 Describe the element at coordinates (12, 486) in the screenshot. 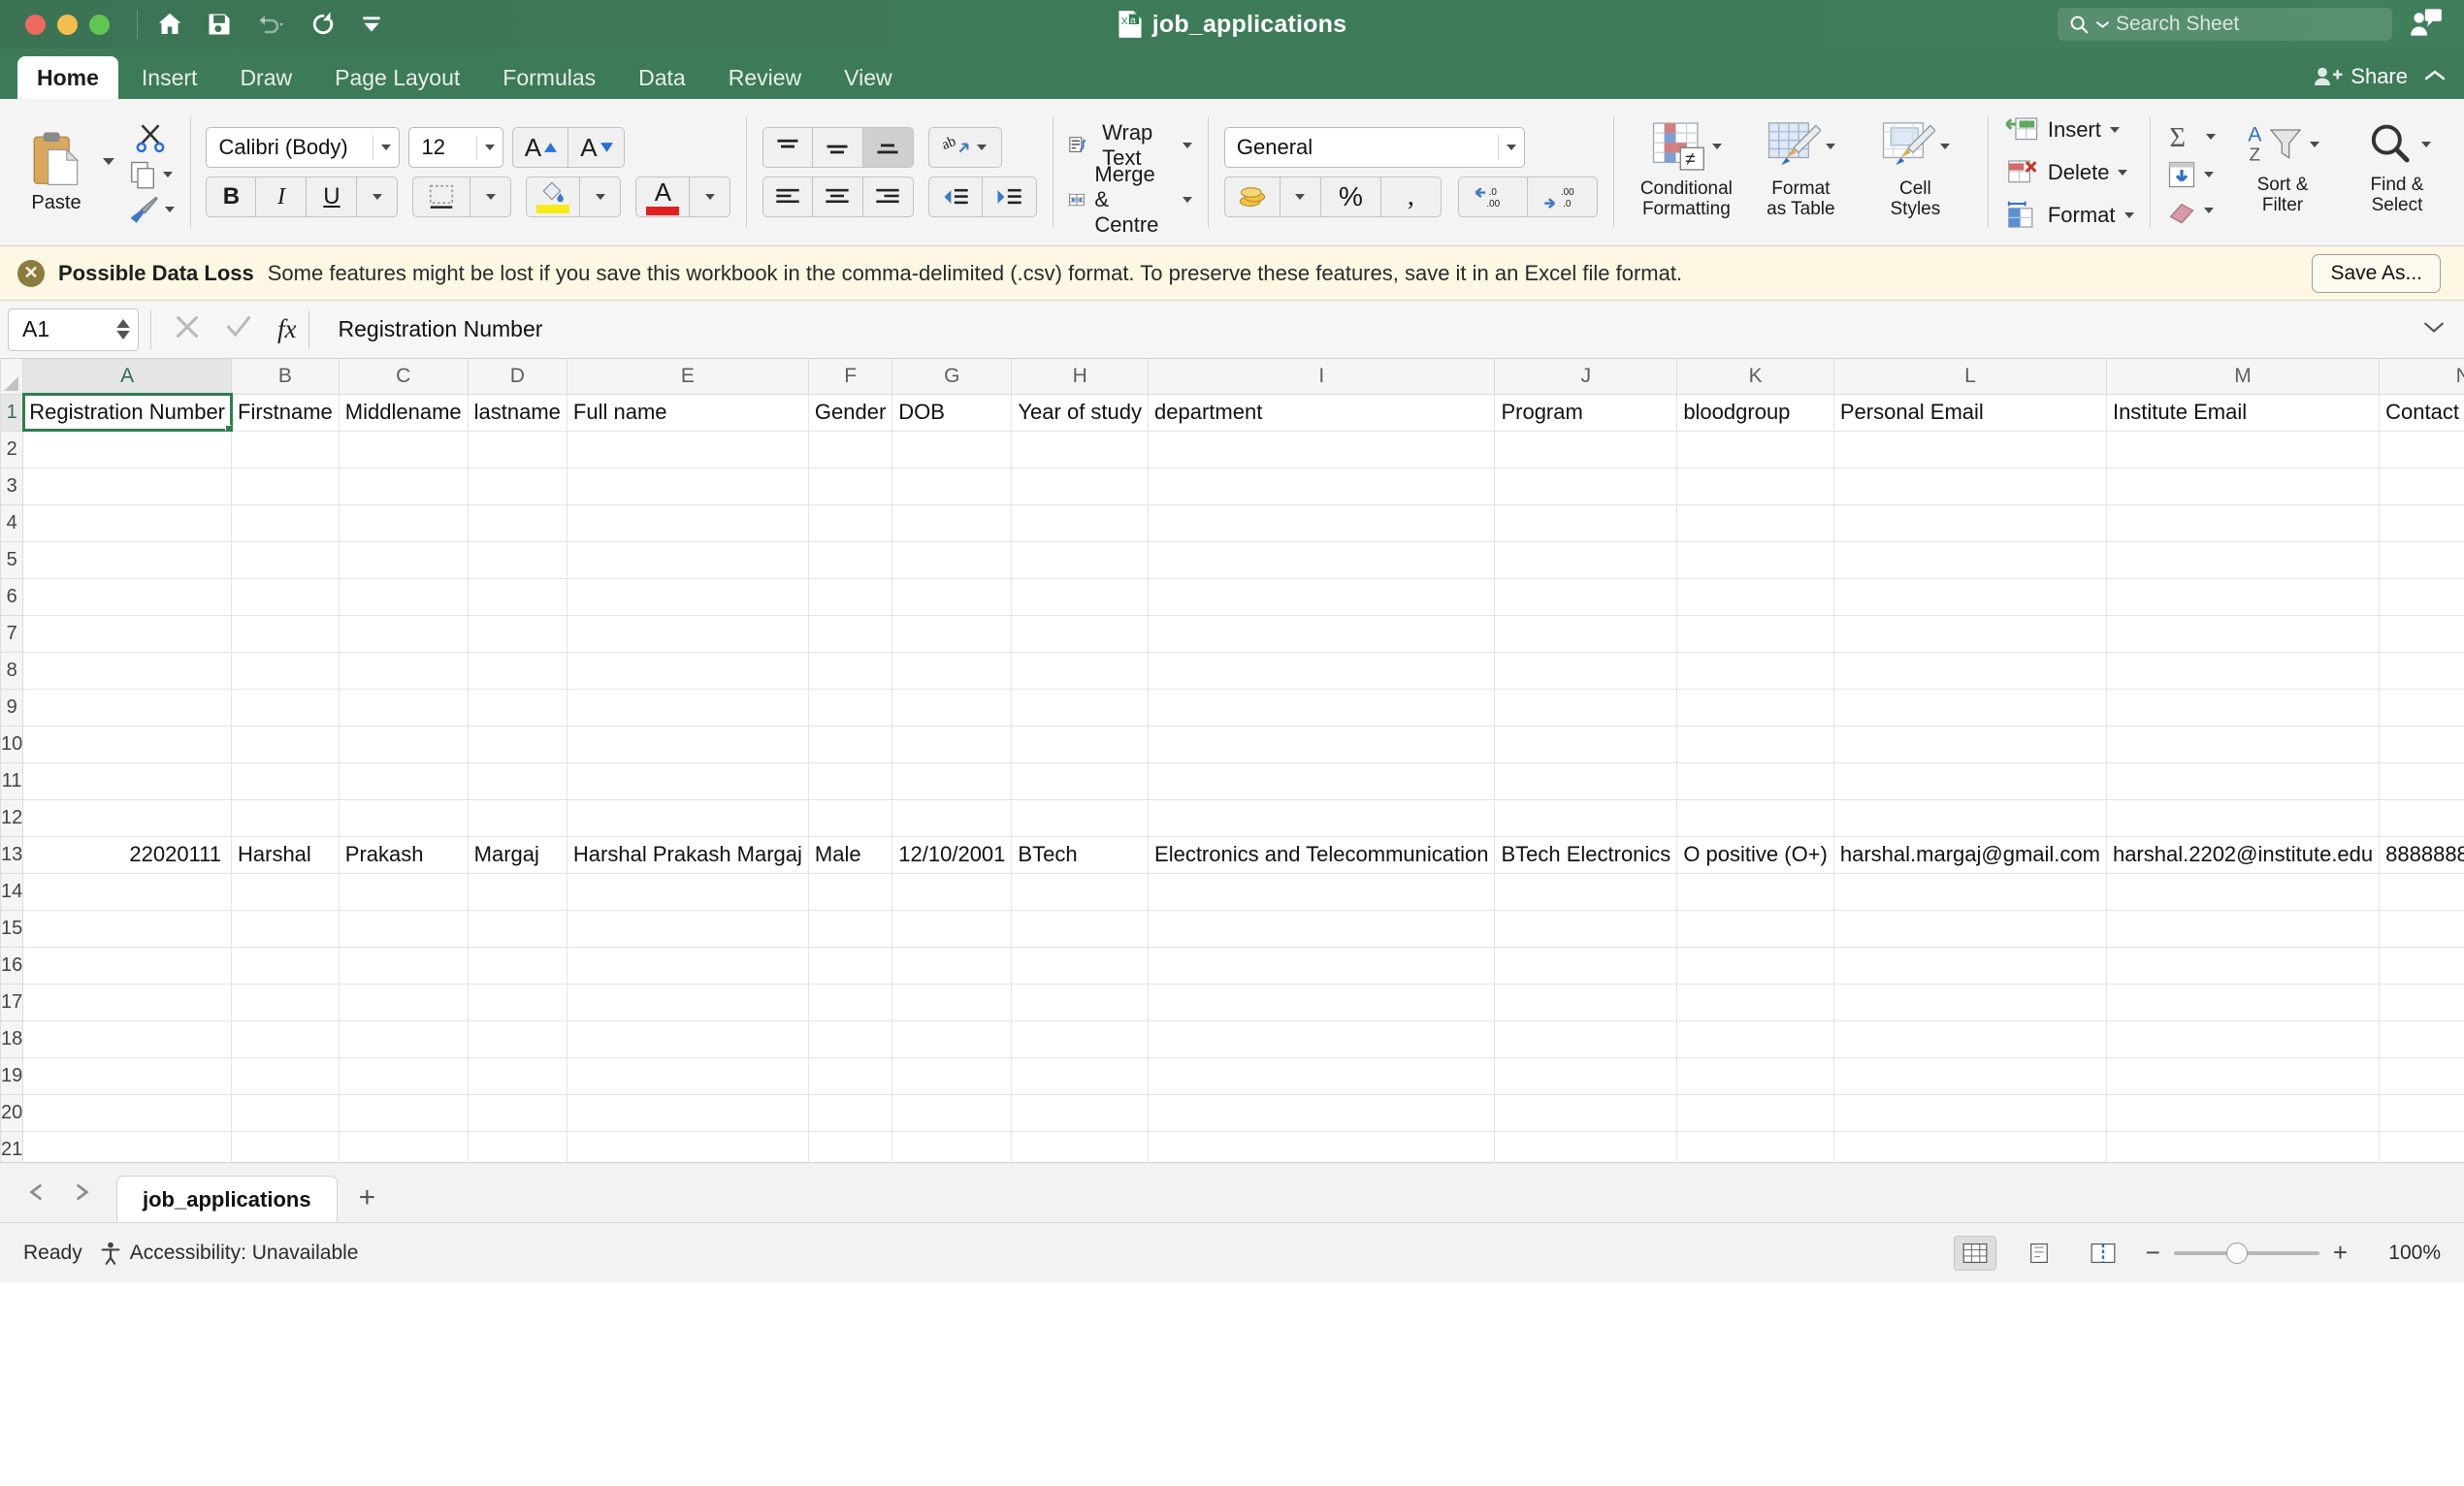

I see `row-header-3: 3` at that location.